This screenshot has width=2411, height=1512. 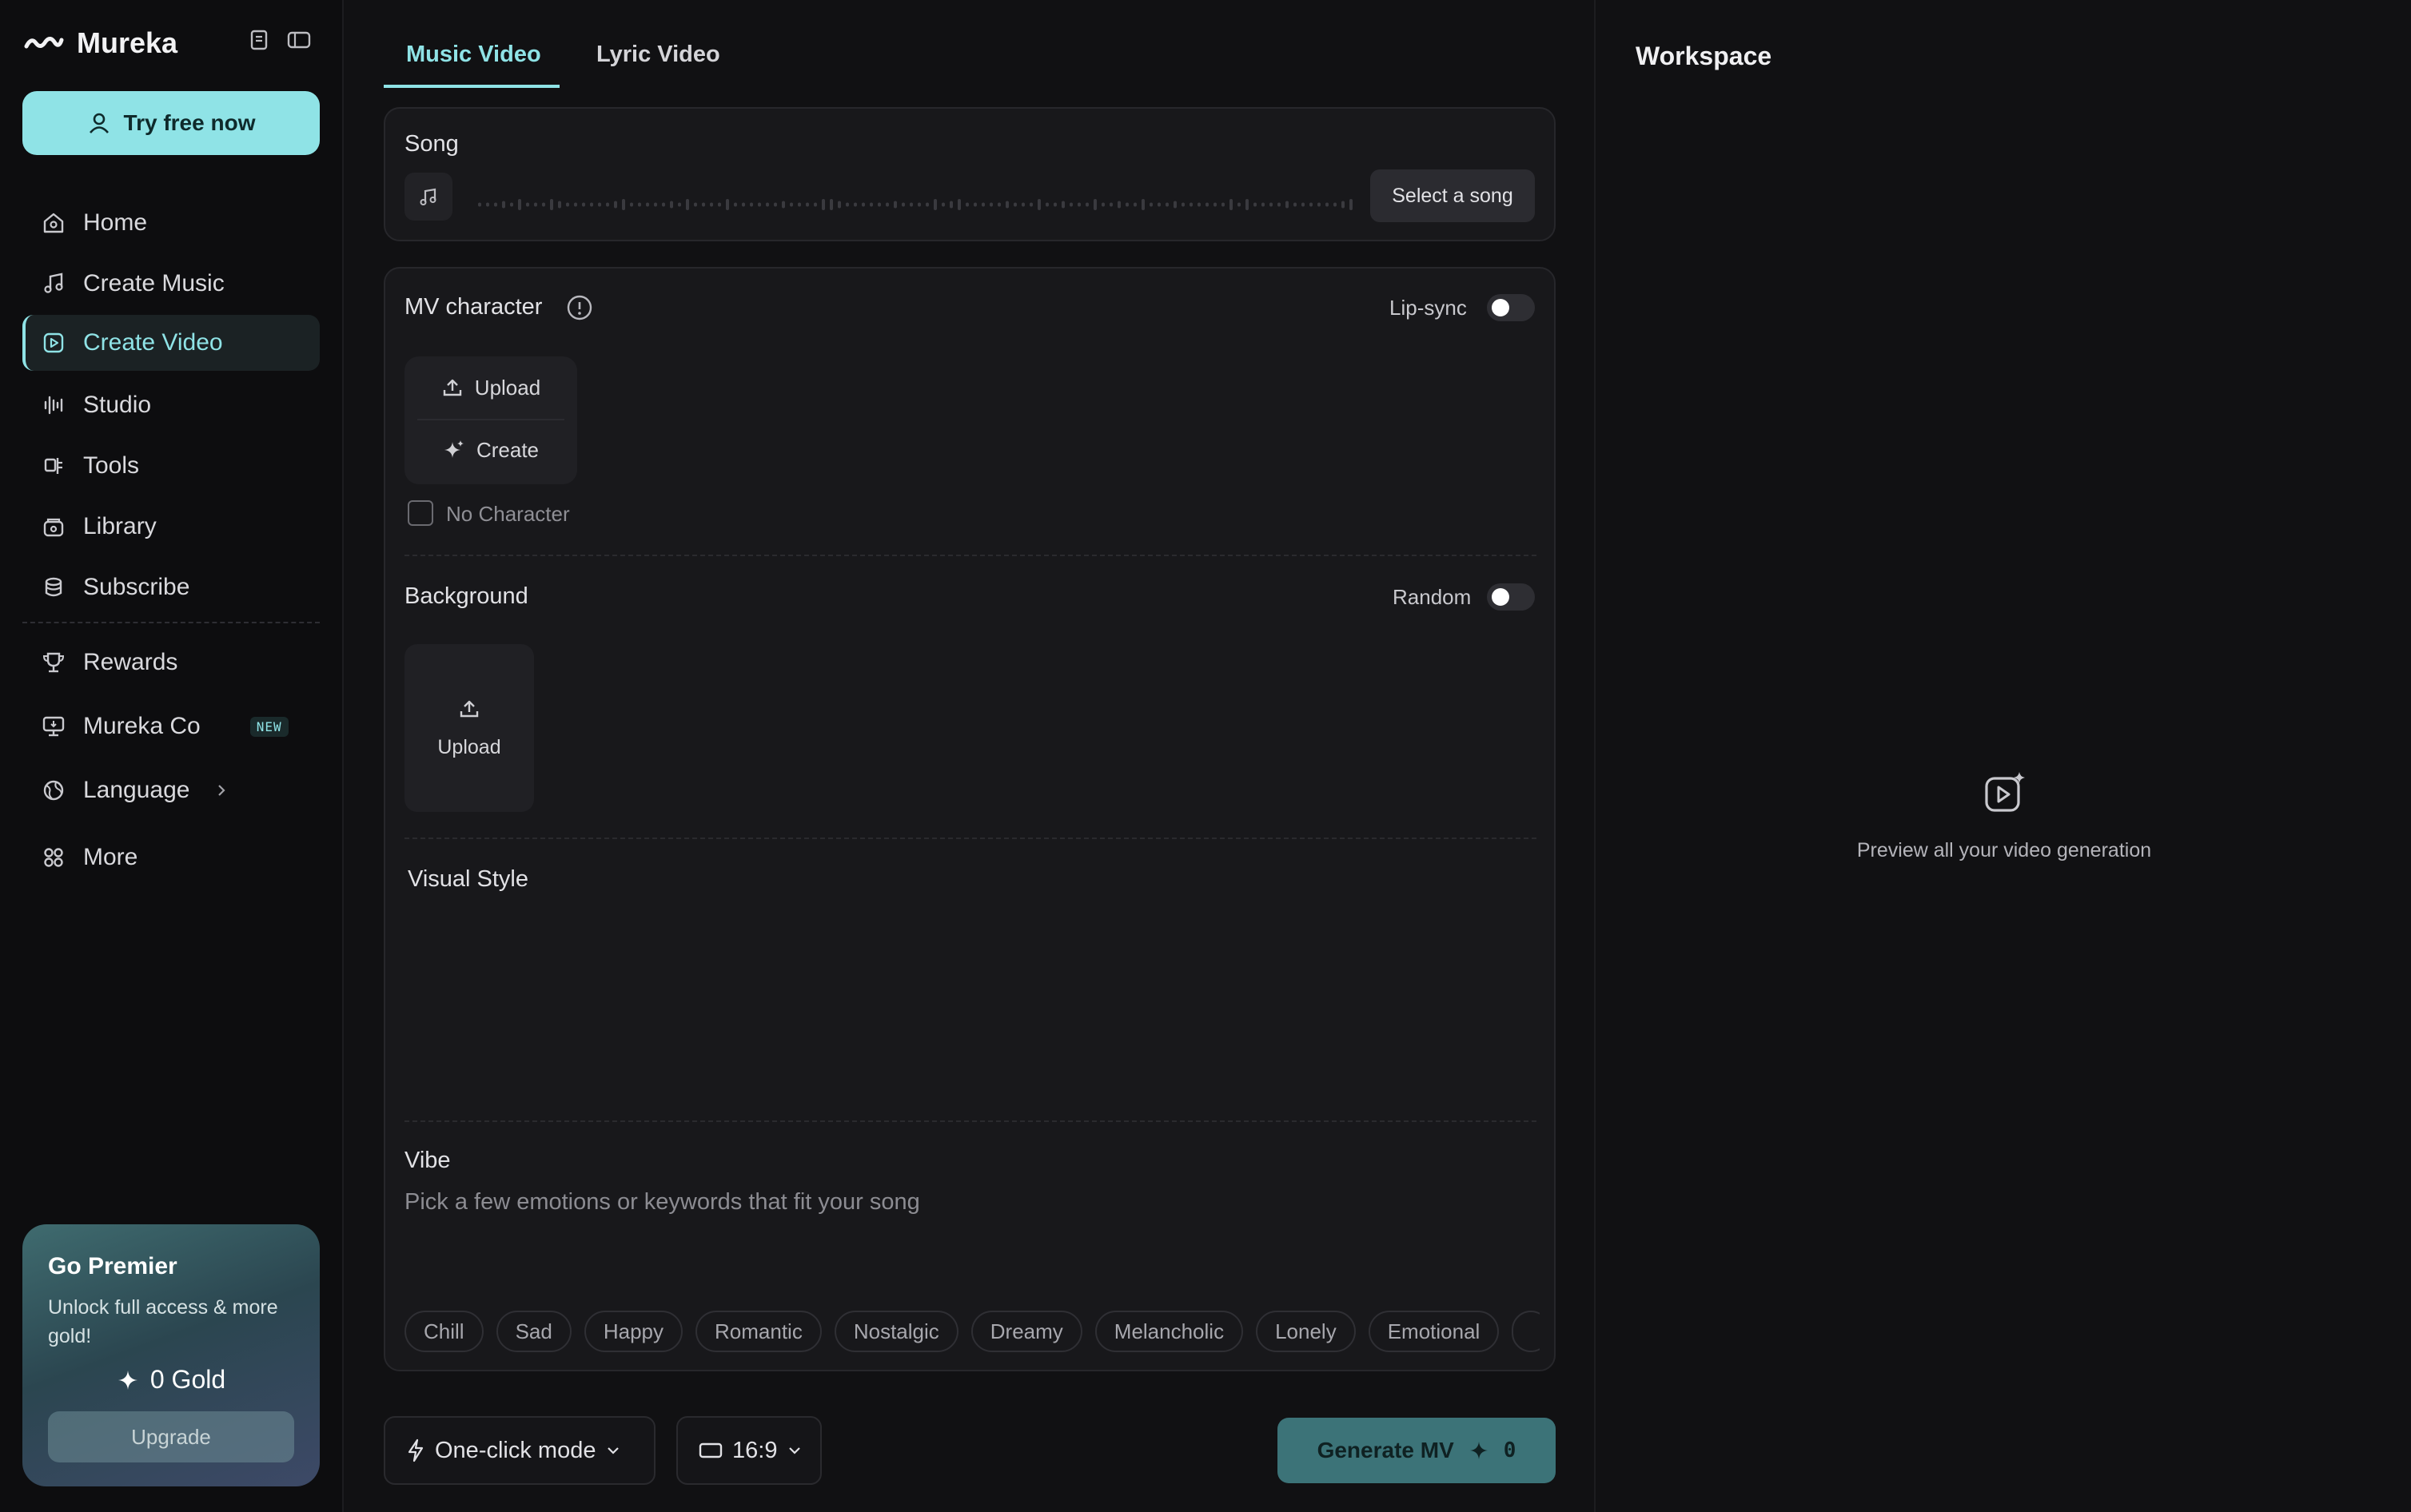 I want to click on mode-label: One-click mode, so click(x=515, y=1450).